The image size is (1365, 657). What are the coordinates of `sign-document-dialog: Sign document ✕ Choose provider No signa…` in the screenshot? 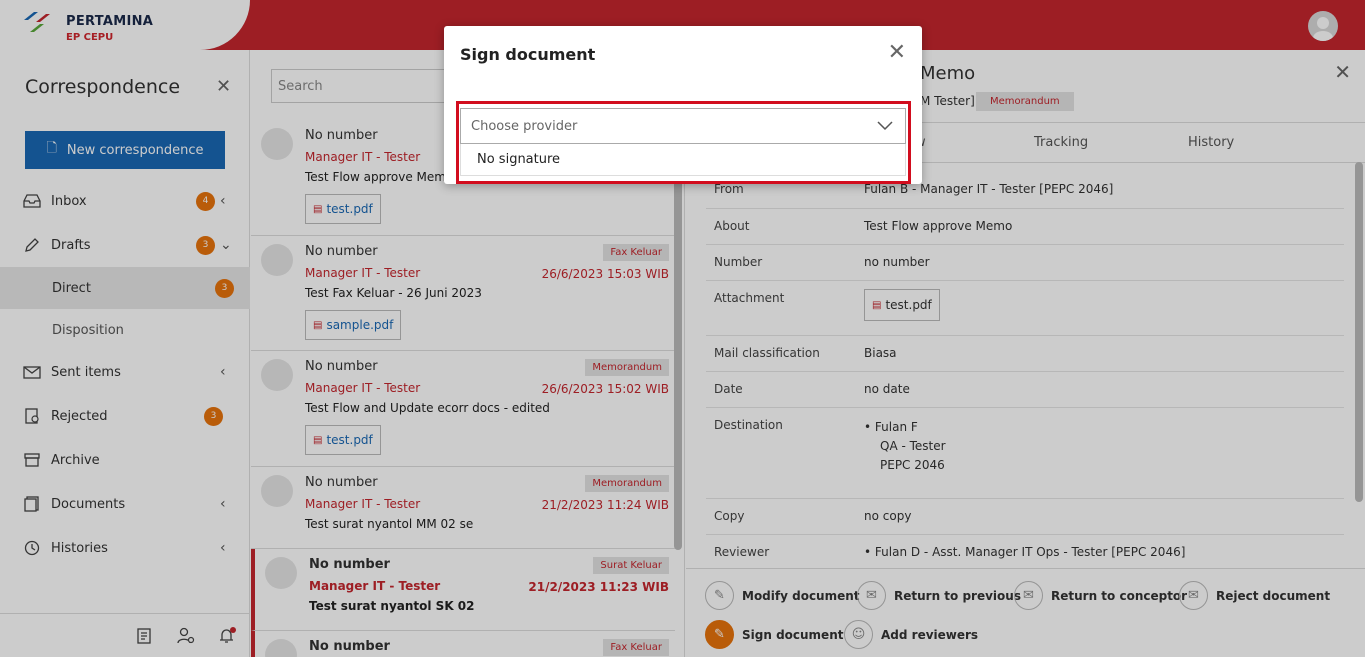 It's located at (683, 105).